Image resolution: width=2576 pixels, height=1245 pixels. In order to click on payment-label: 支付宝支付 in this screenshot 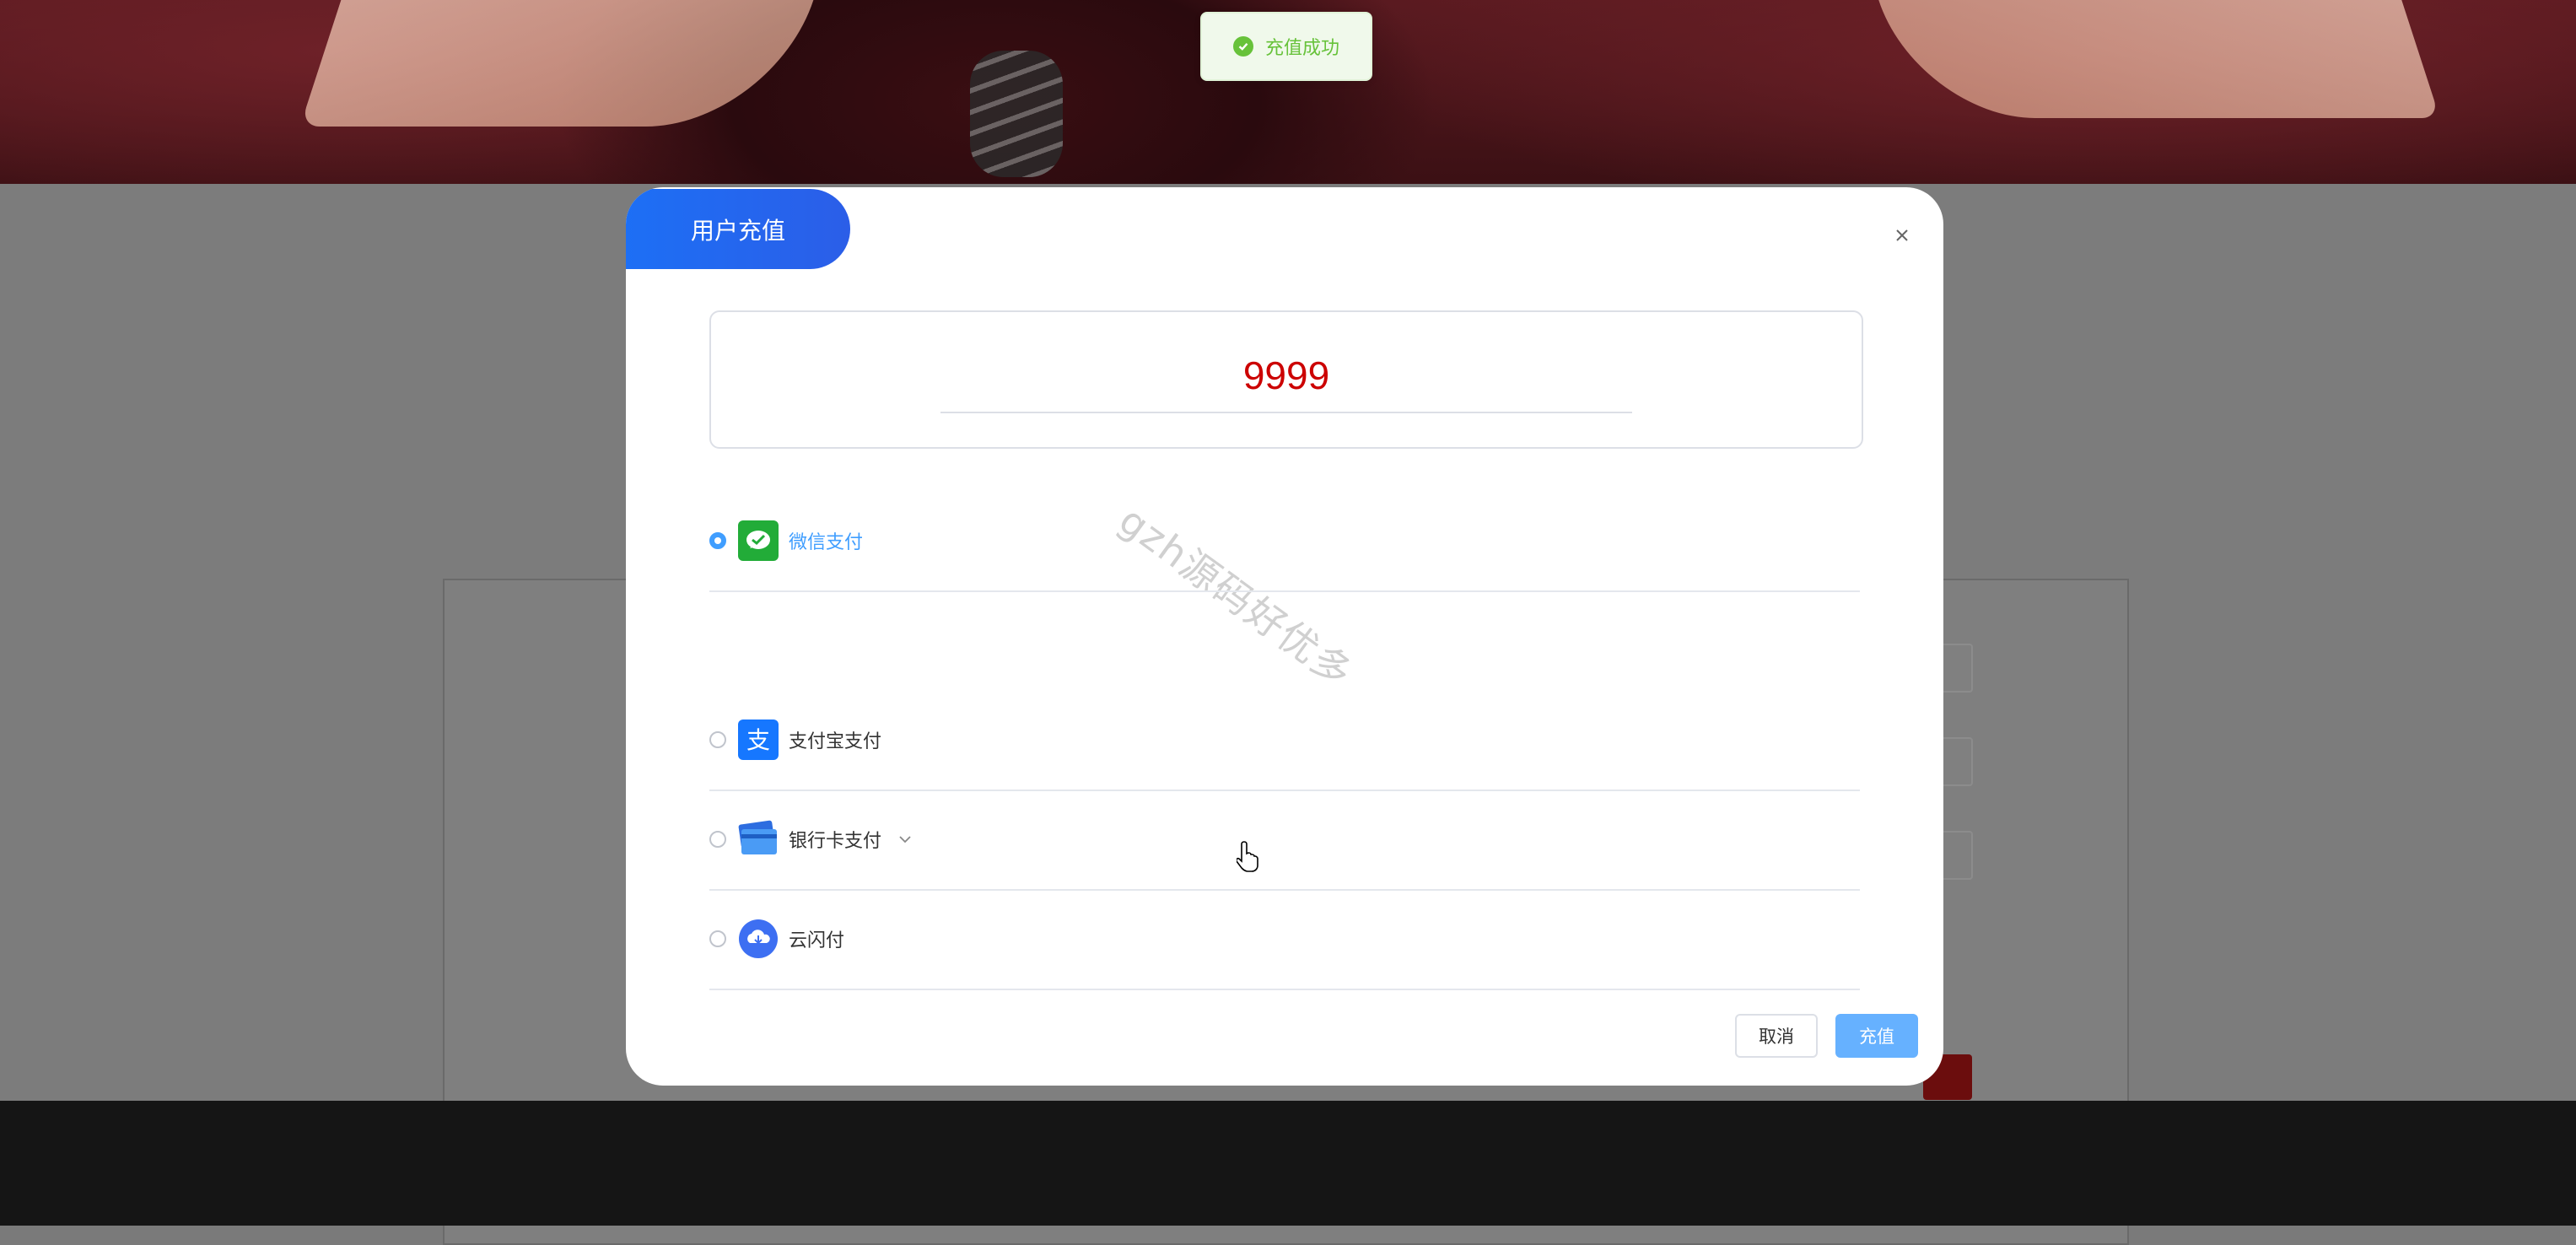, I will do `click(835, 741)`.